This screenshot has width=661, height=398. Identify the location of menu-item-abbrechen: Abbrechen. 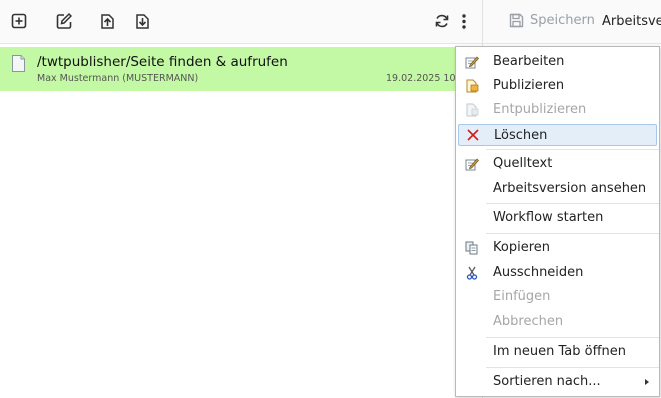
(528, 321).